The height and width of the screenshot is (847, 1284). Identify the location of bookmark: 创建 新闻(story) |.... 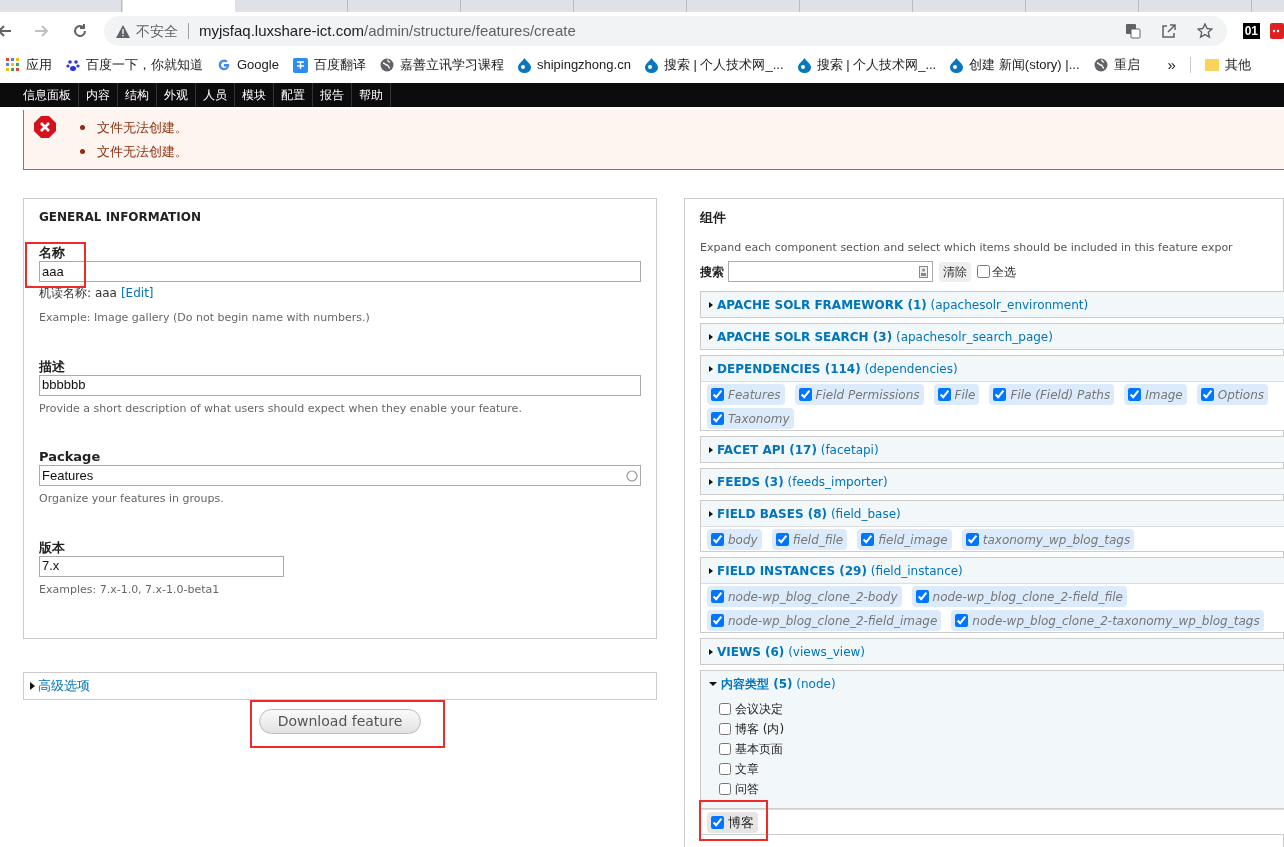
(1015, 65).